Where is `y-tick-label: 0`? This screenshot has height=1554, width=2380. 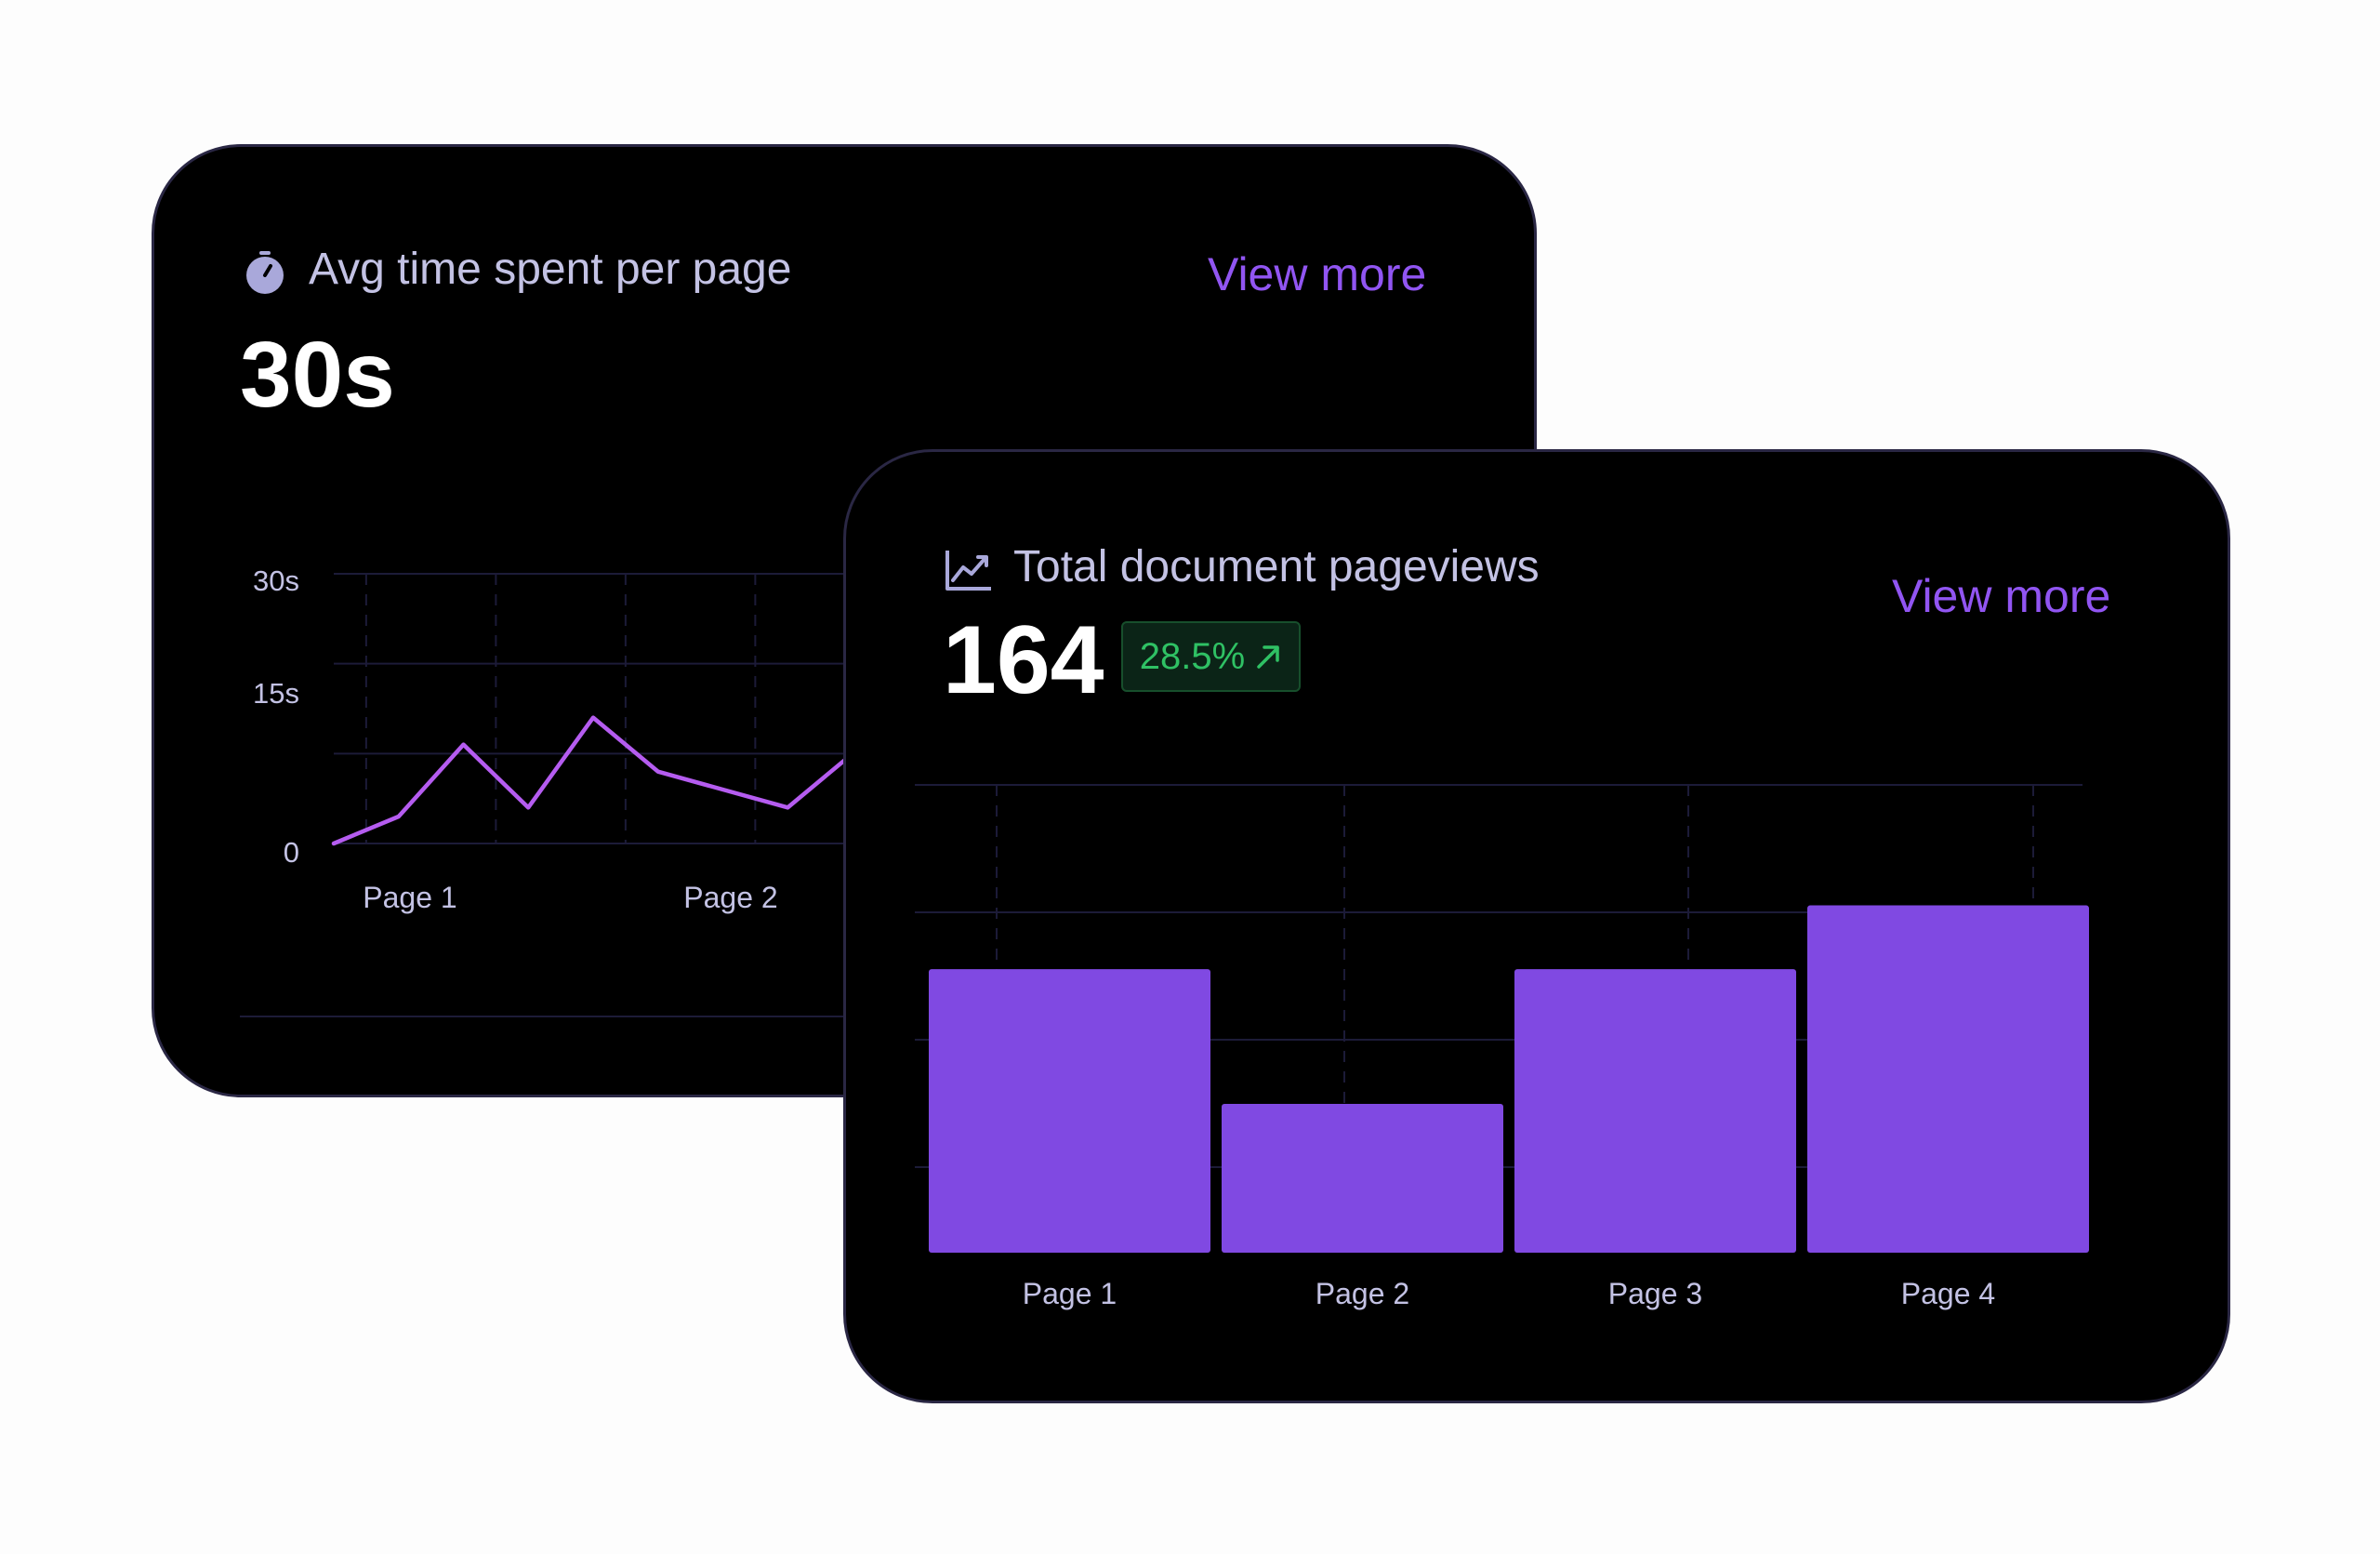
y-tick-label: 0 is located at coordinates (291, 852).